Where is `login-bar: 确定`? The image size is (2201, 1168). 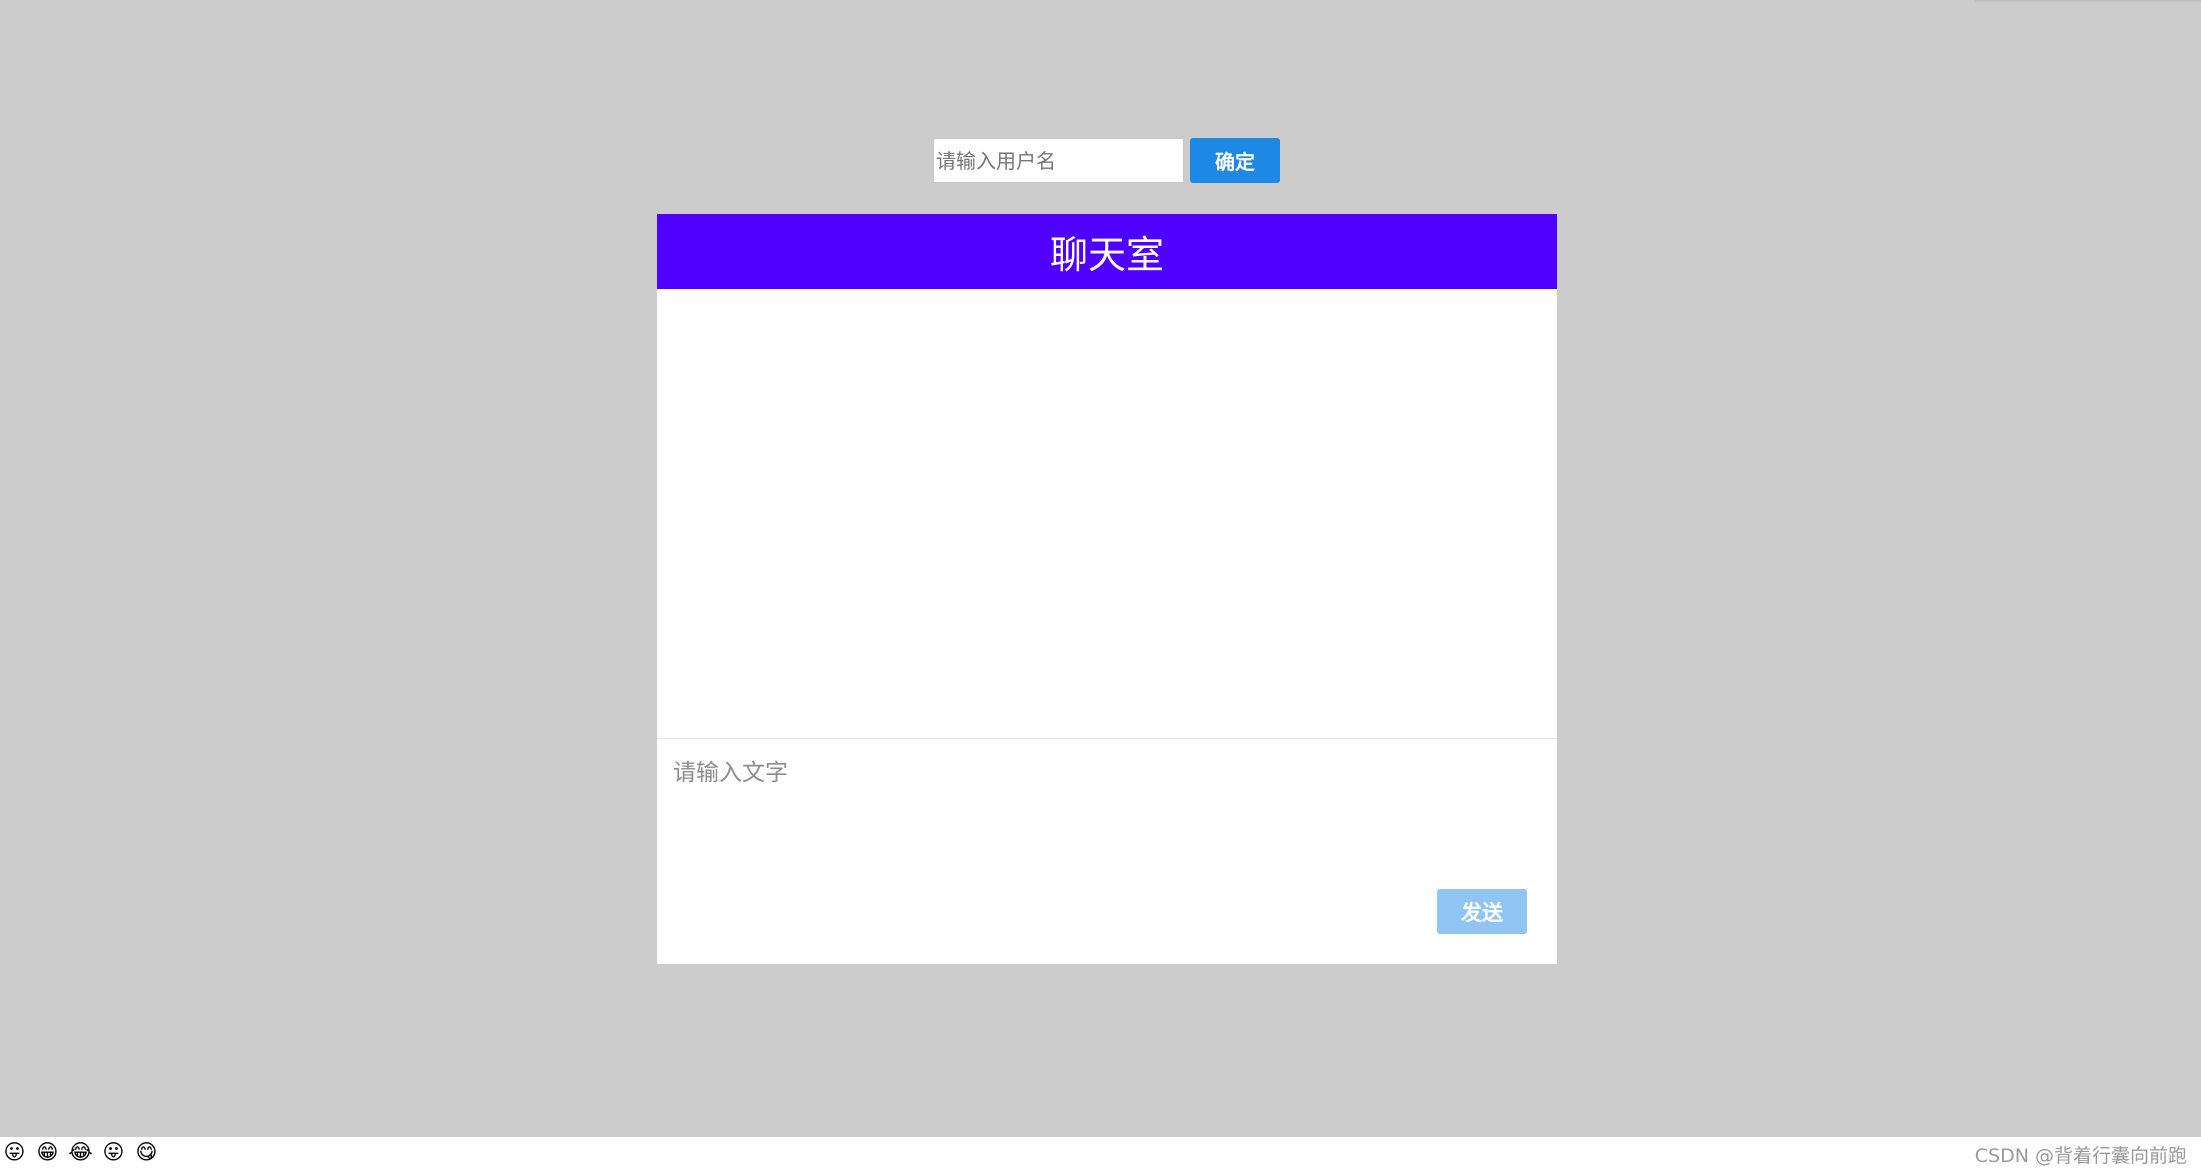
login-bar: 确定 is located at coordinates (1106, 160).